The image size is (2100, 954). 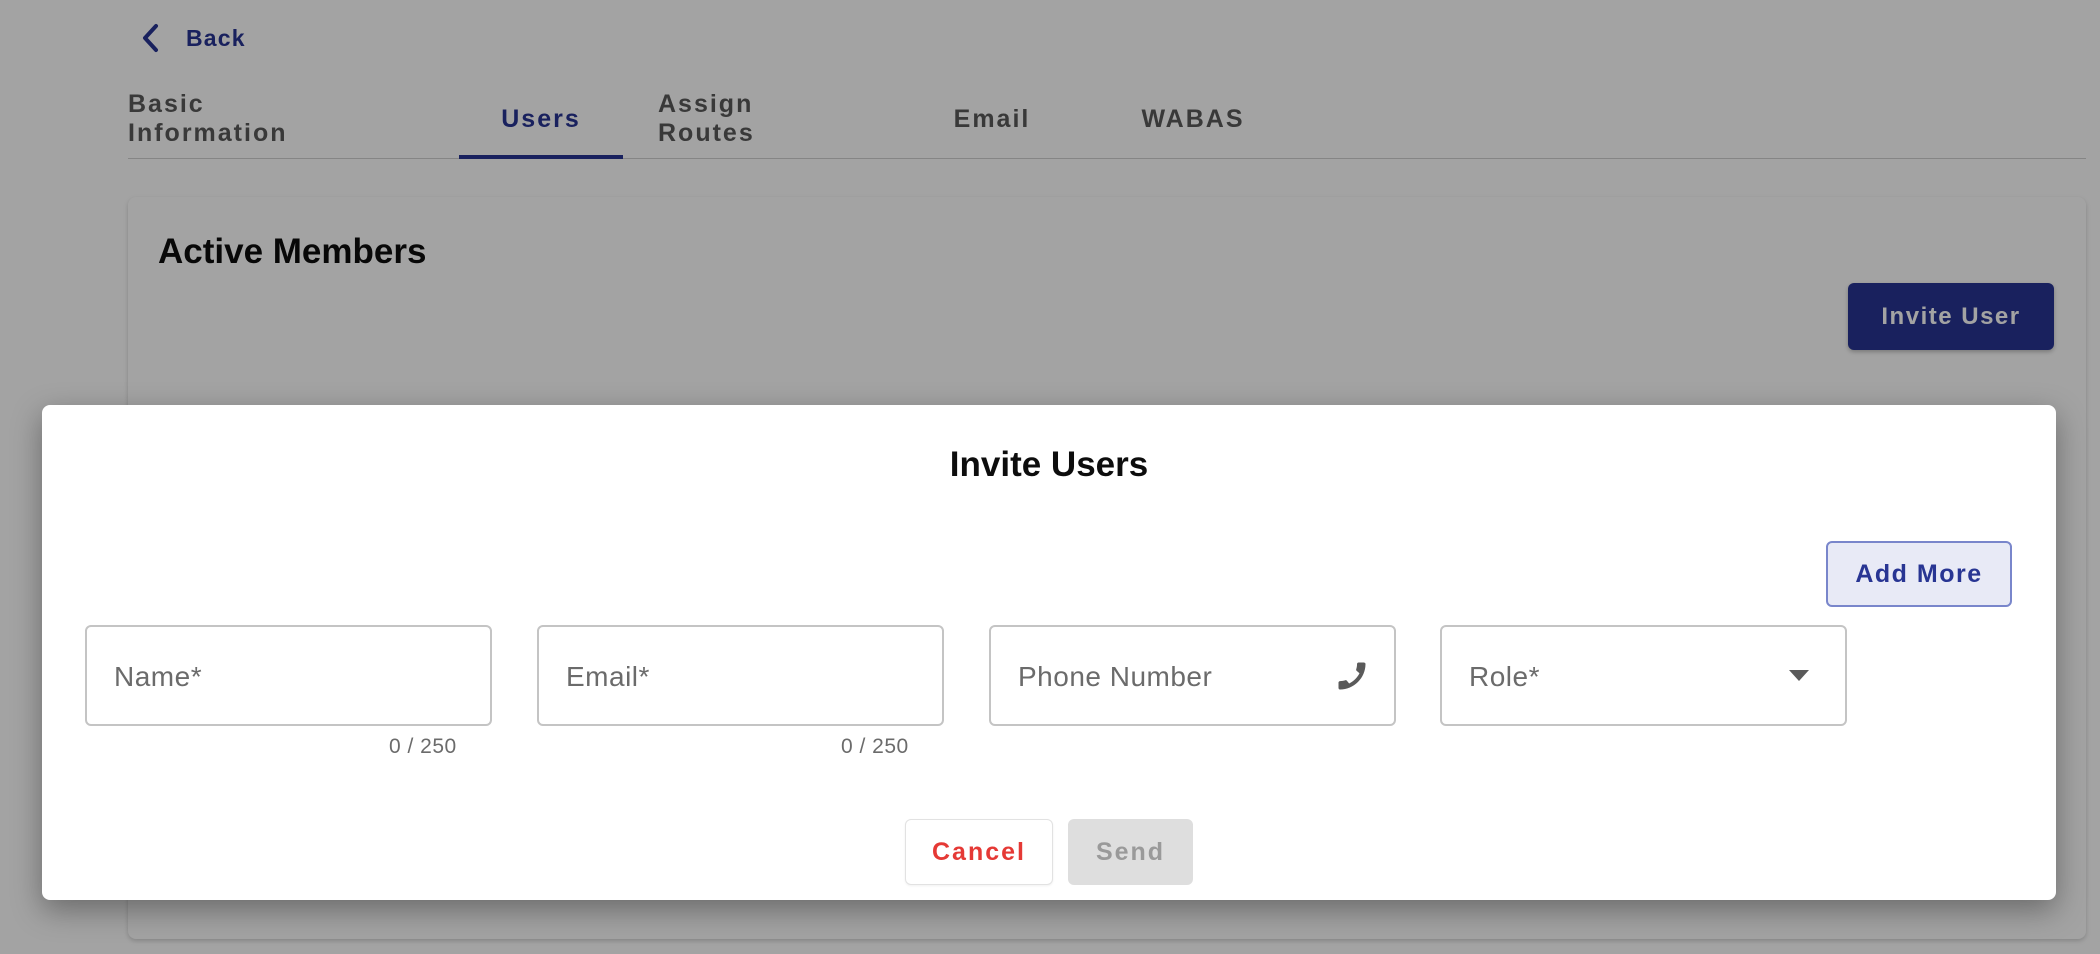 What do you see at coordinates (1919, 574) in the screenshot?
I see `add-more-button: Add More` at bounding box center [1919, 574].